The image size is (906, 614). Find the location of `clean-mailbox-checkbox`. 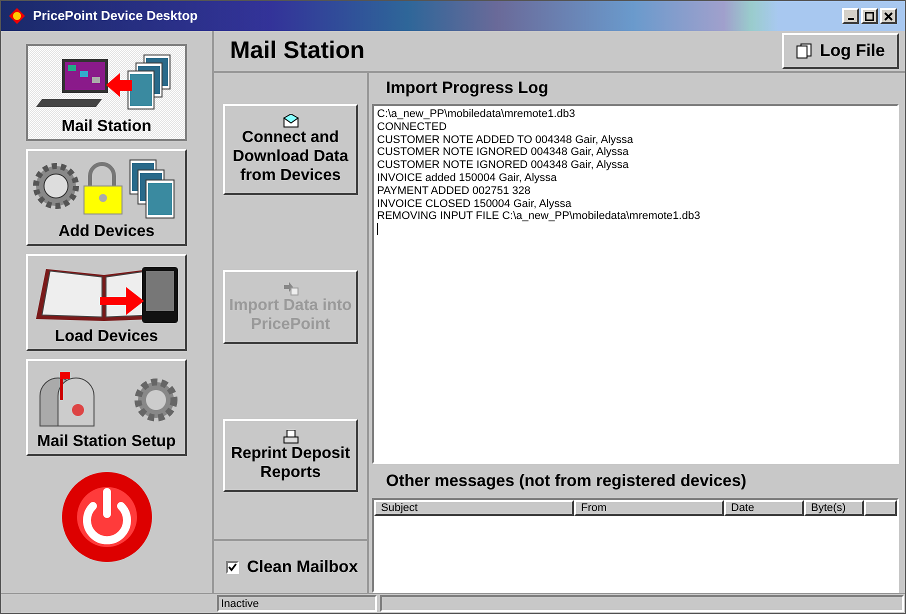

clean-mailbox-checkbox is located at coordinates (232, 567).